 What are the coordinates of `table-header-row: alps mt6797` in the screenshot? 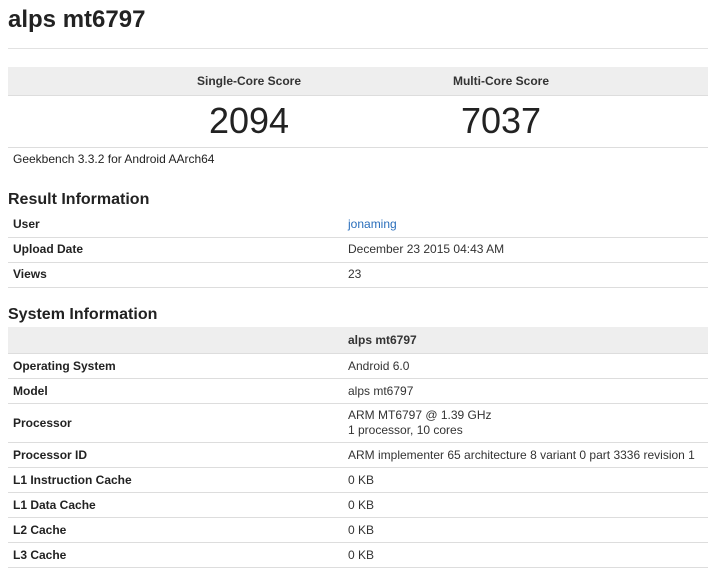 It's located at (358, 340).